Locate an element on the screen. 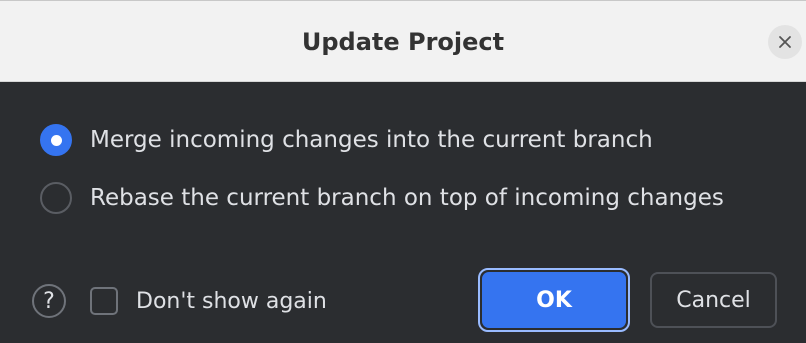  radio-dot is located at coordinates (56, 140).